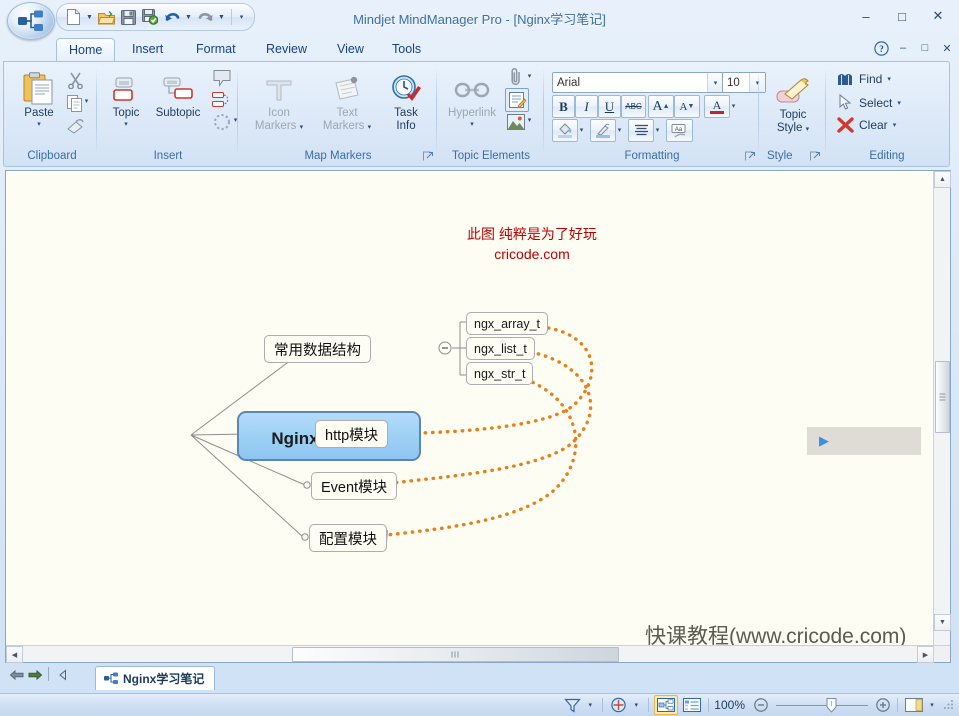 The image size is (959, 716). What do you see at coordinates (831, 705) in the screenshot?
I see `zoom-slider-thumb` at bounding box center [831, 705].